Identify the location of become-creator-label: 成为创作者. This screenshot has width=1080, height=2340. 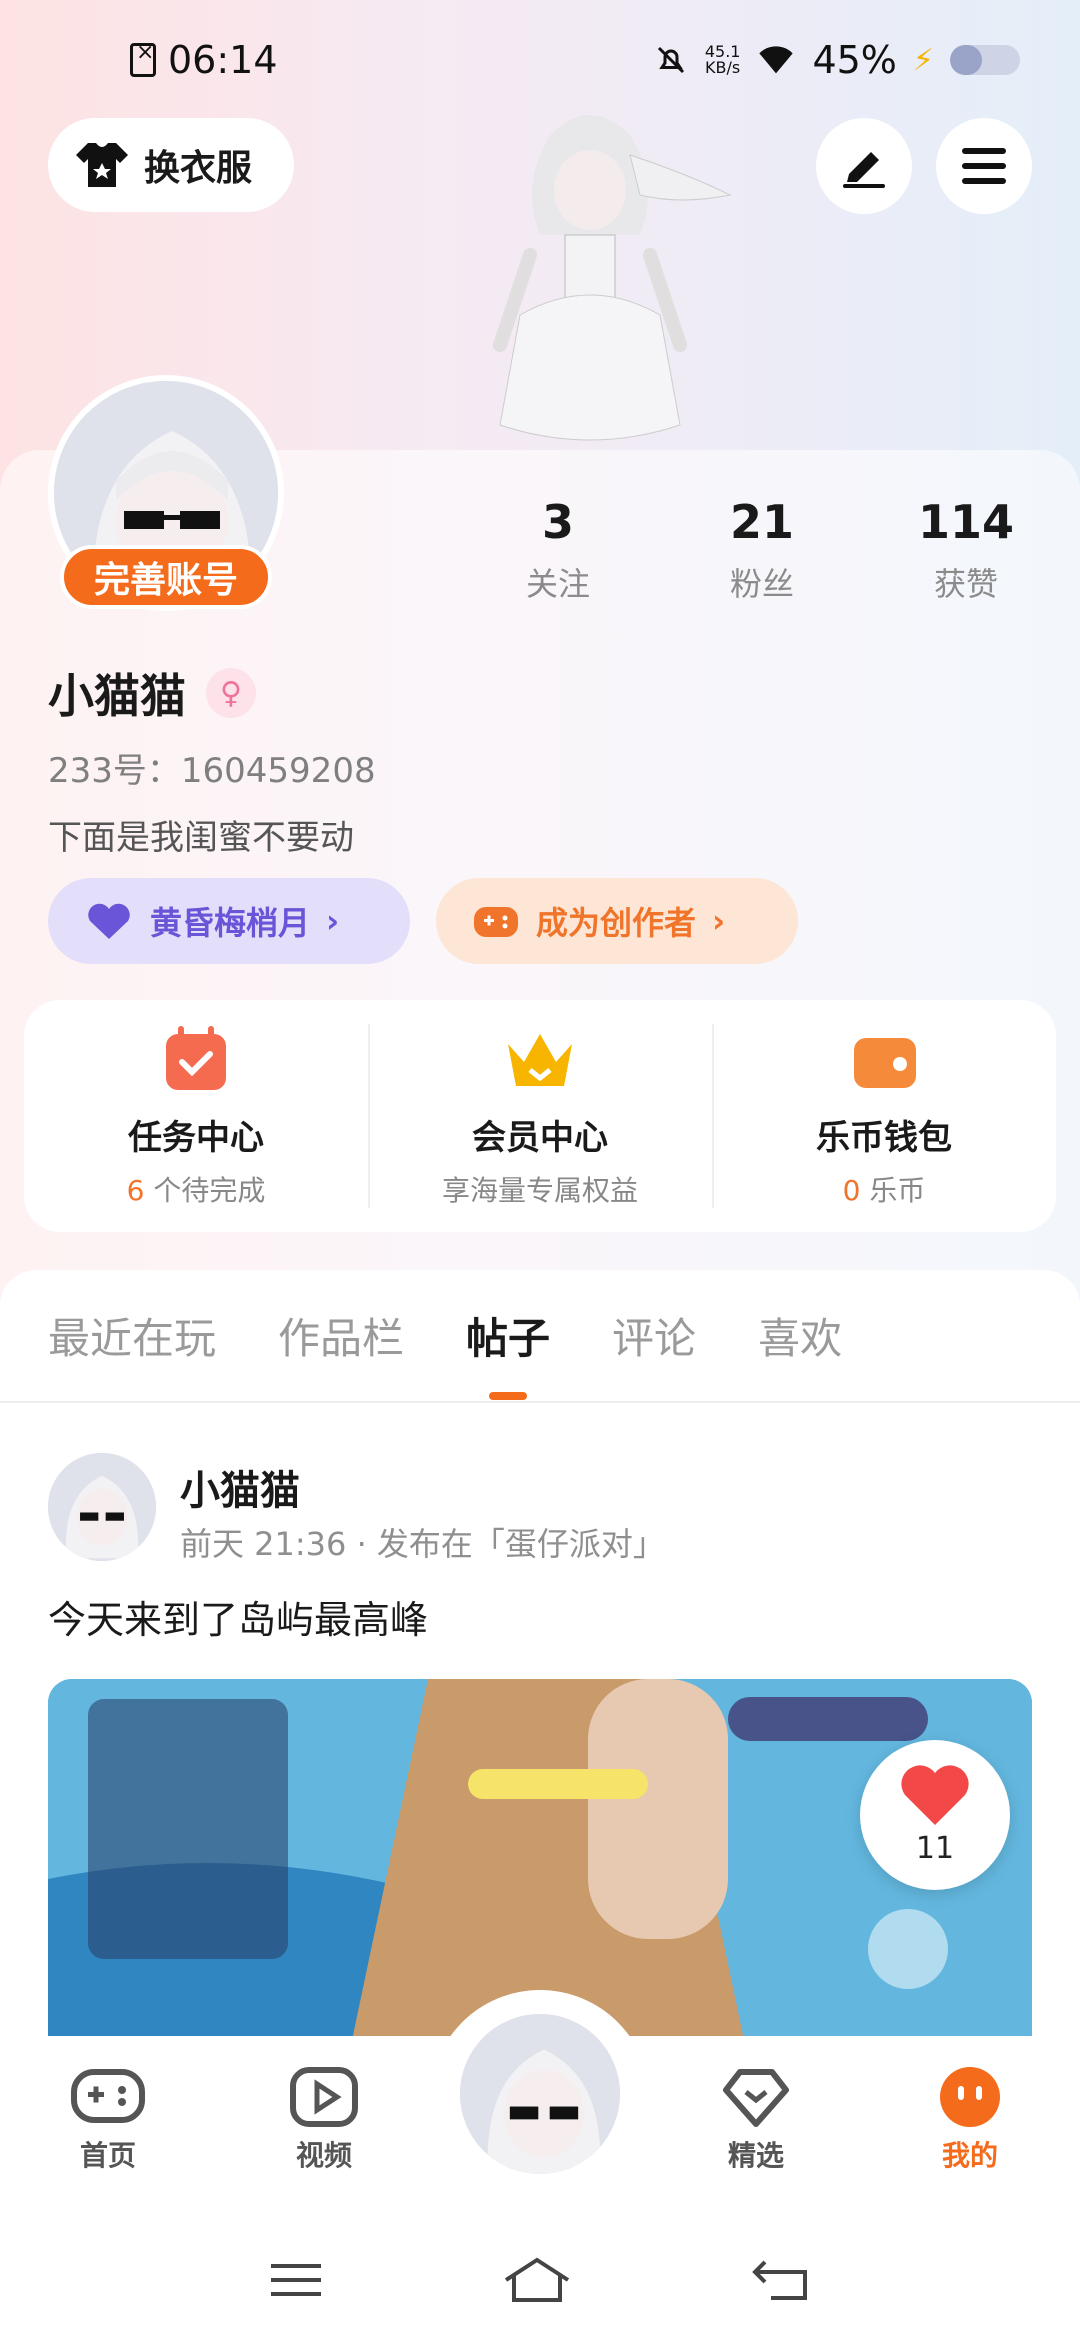
(616, 923).